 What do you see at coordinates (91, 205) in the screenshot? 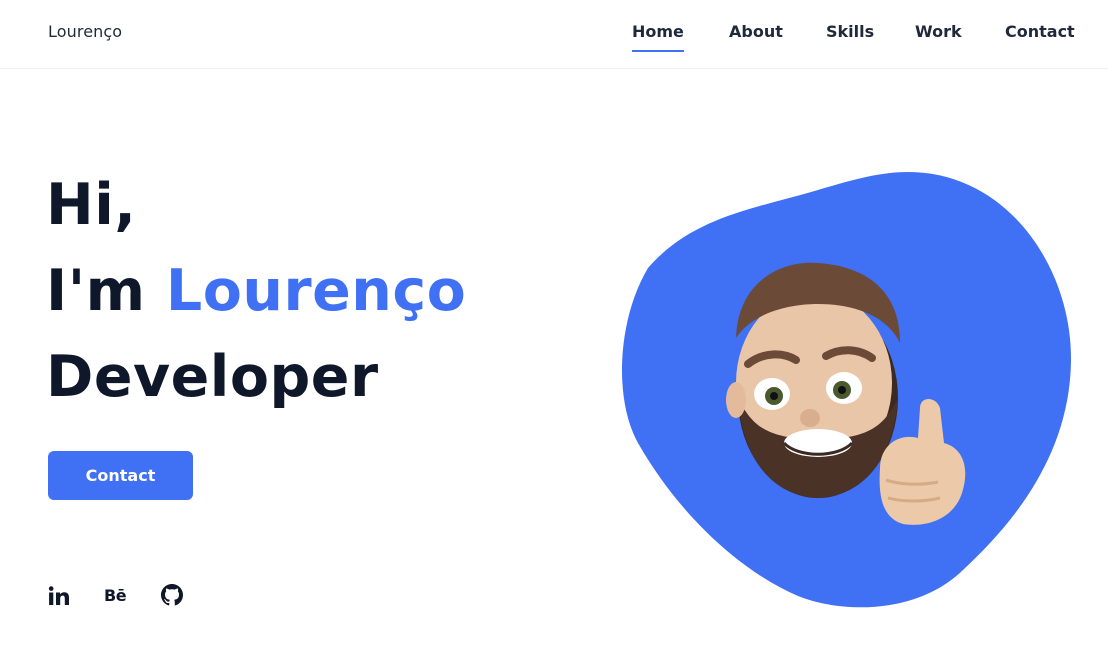
I see `headline-greeting: Hi,` at bounding box center [91, 205].